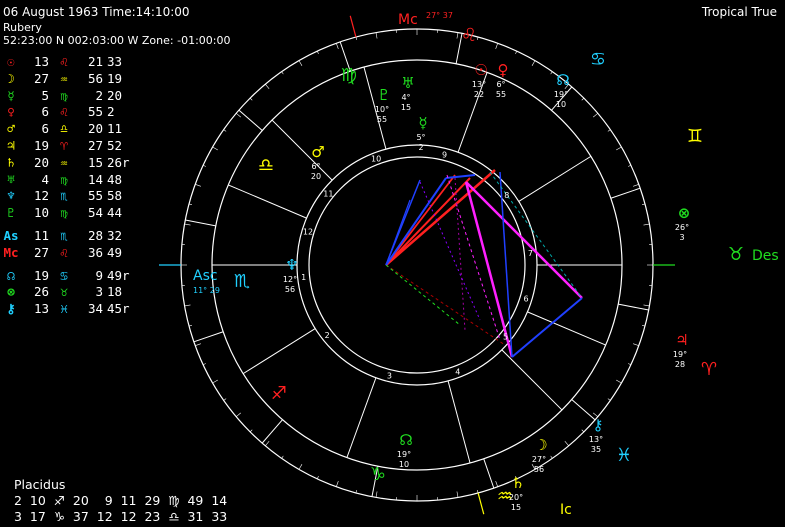 The image size is (785, 527). Describe the element at coordinates (444, 154) in the screenshot. I see `house-number: 9` at that location.